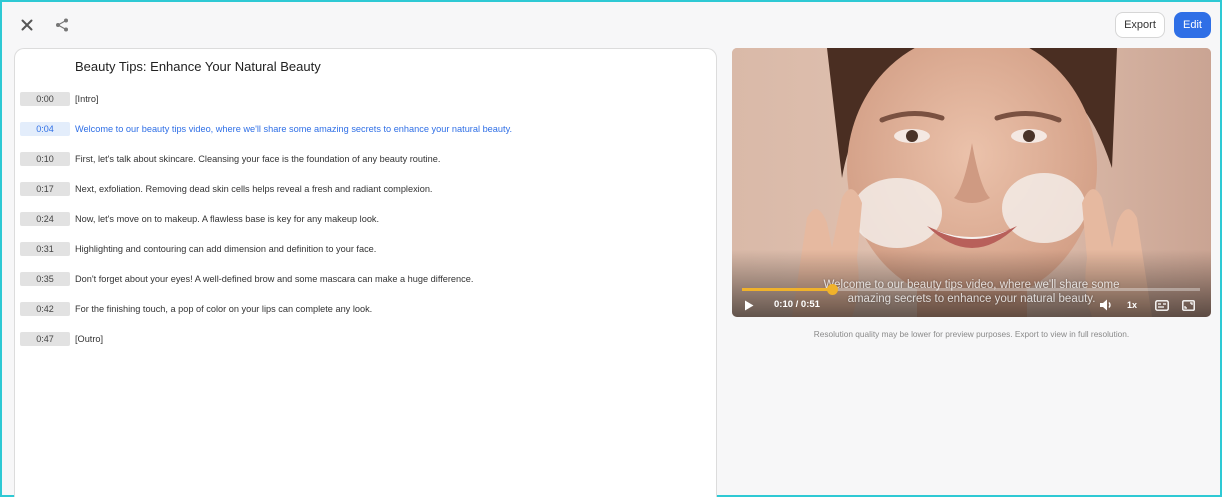 The width and height of the screenshot is (1222, 497). What do you see at coordinates (45, 219) in the screenshot?
I see `timestamp-badge: 0:24` at bounding box center [45, 219].